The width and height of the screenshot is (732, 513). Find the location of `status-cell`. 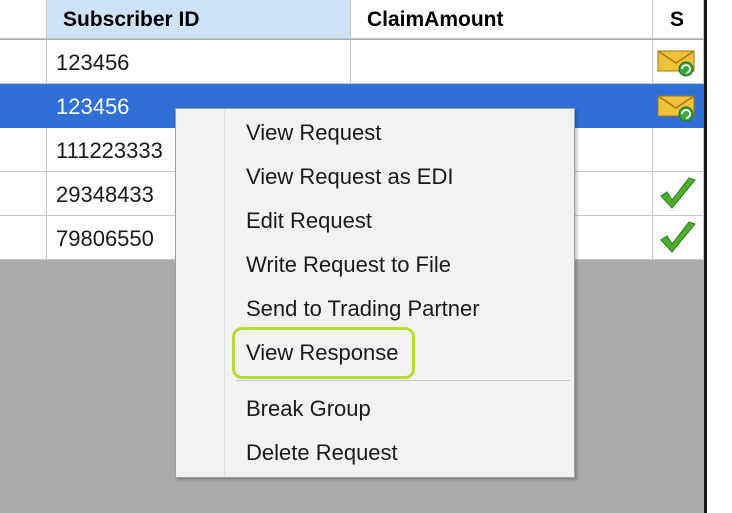

status-cell is located at coordinates (678, 150).